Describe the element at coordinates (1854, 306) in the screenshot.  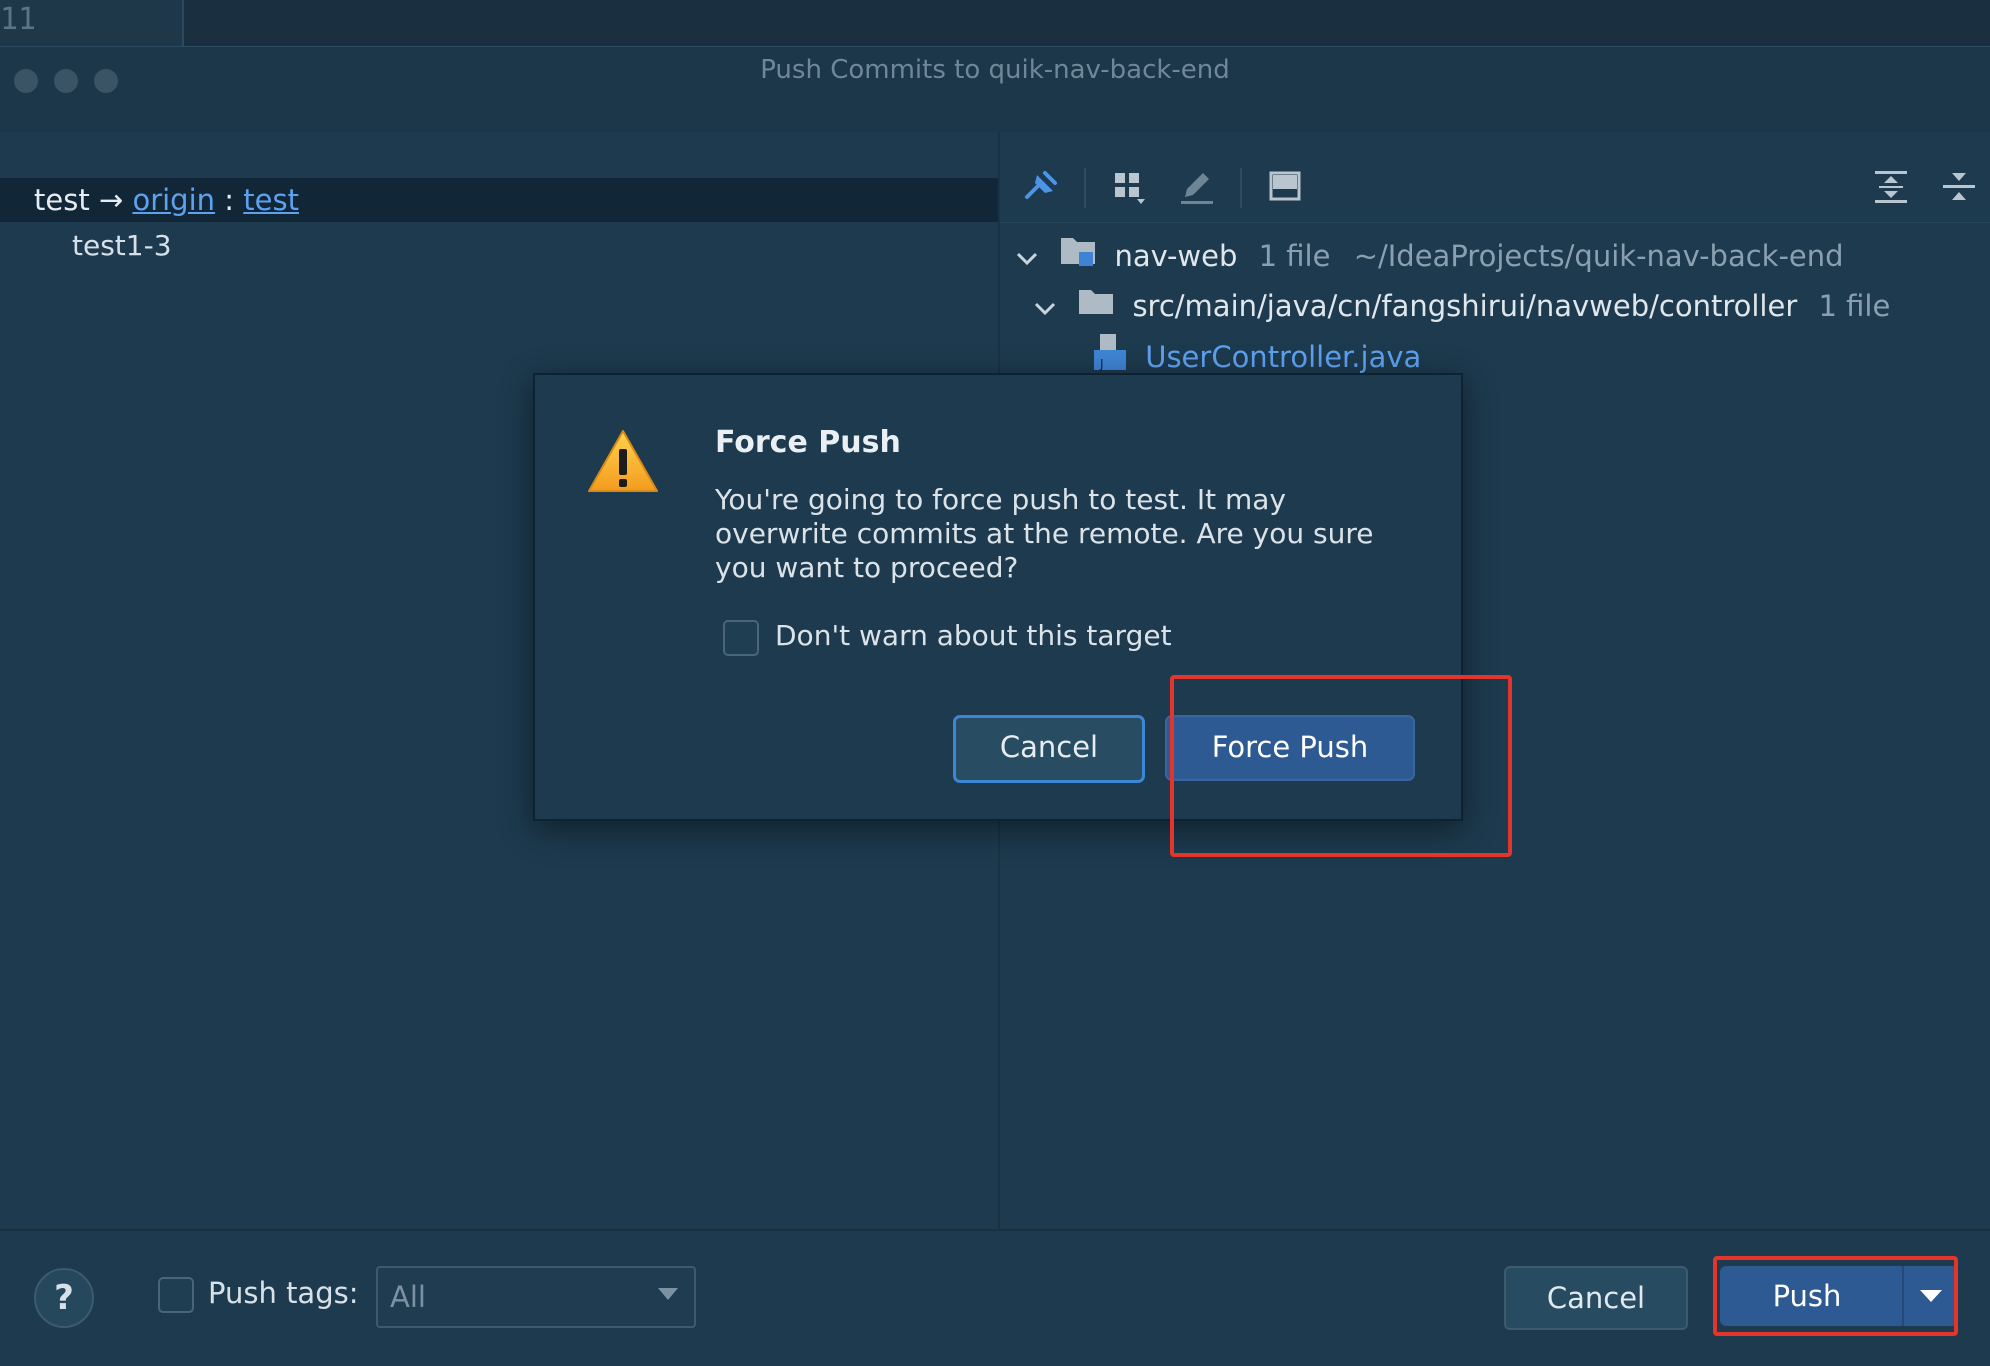
I see `folder-file-count: 1 file` at that location.